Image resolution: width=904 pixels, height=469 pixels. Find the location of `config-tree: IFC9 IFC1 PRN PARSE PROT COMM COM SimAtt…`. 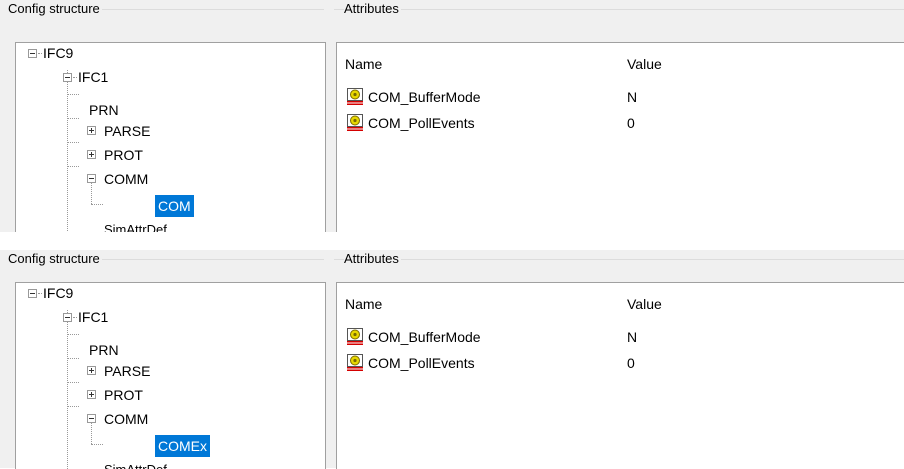

config-tree: IFC9 IFC1 PRN PARSE PROT COMM COM SimAtt… is located at coordinates (170, 137).